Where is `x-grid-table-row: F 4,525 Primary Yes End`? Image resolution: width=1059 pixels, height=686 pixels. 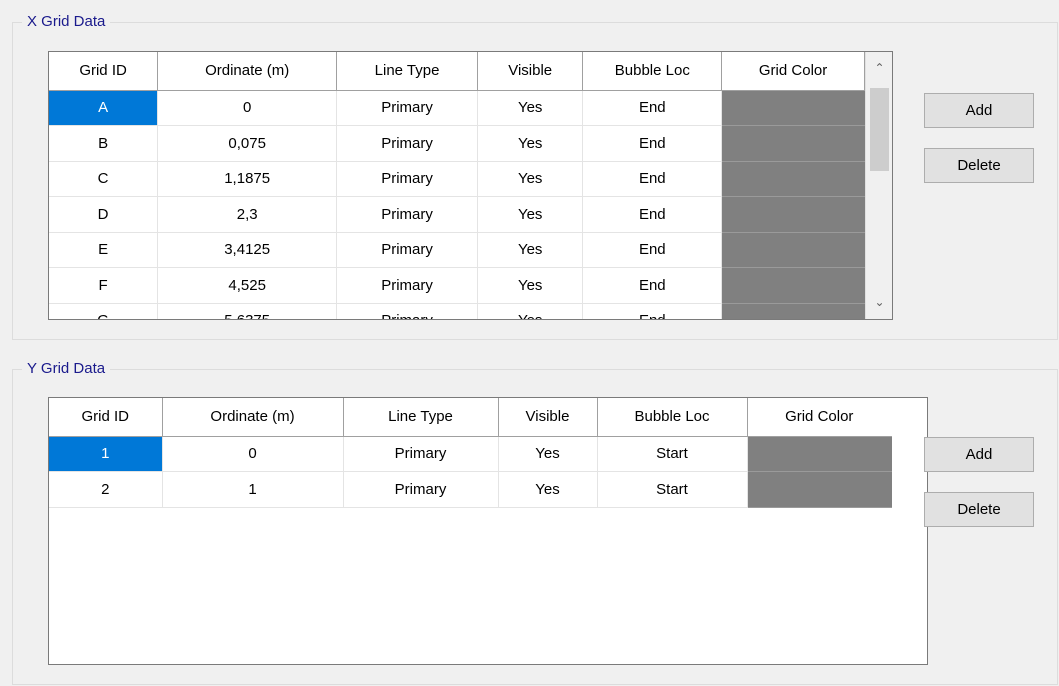 x-grid-table-row: F 4,525 Primary Yes End is located at coordinates (457, 285).